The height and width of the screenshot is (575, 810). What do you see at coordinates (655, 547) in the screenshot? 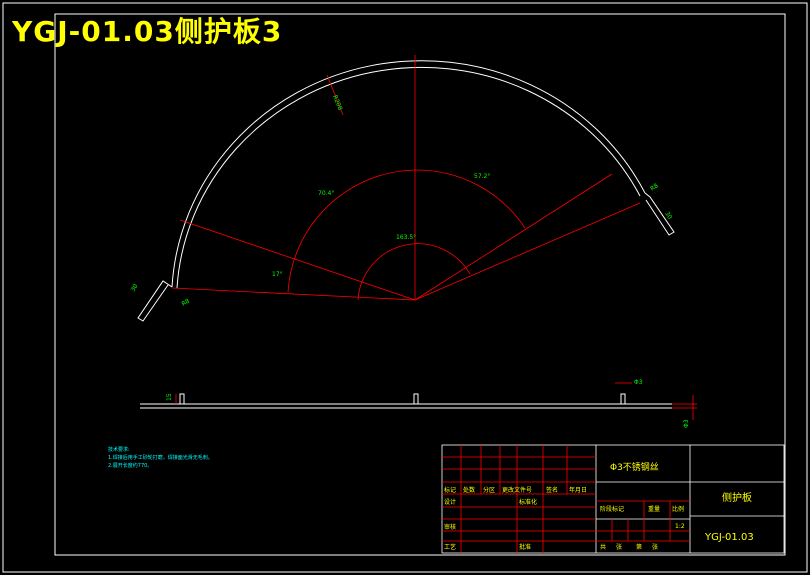
I see `tb-sheet: 张` at bounding box center [655, 547].